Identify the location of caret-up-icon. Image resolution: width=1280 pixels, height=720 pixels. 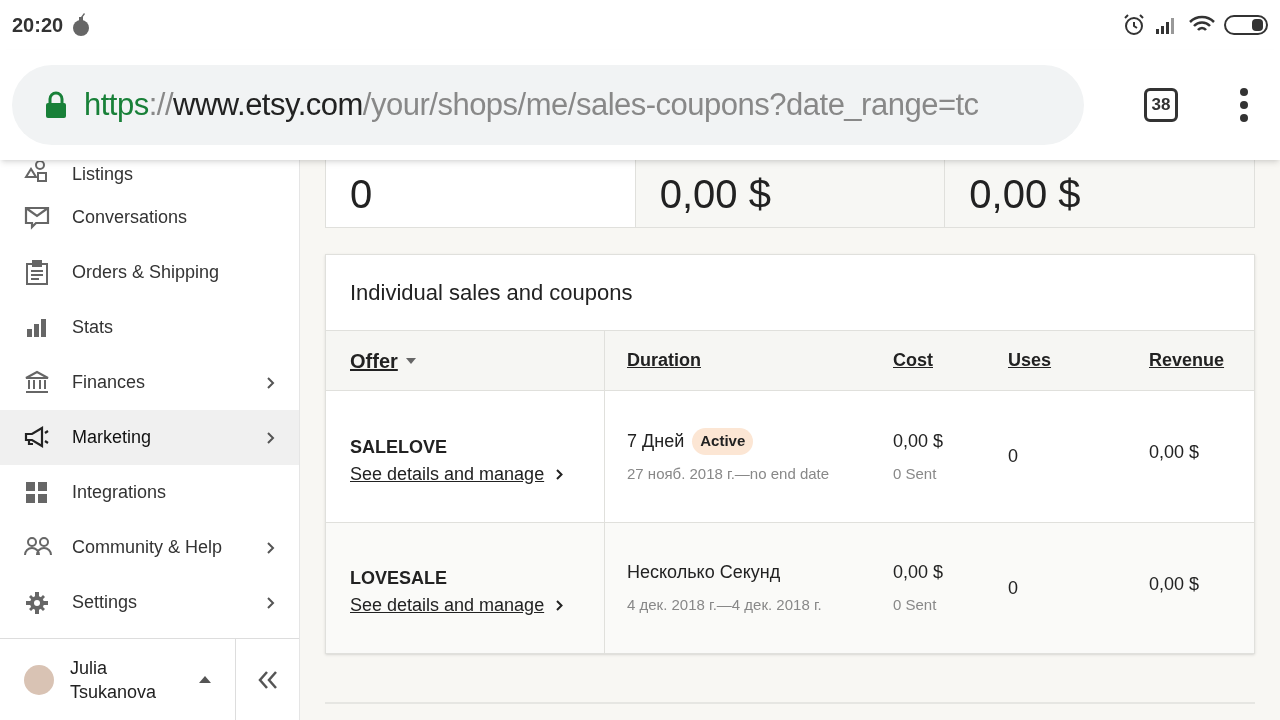
(205, 679).